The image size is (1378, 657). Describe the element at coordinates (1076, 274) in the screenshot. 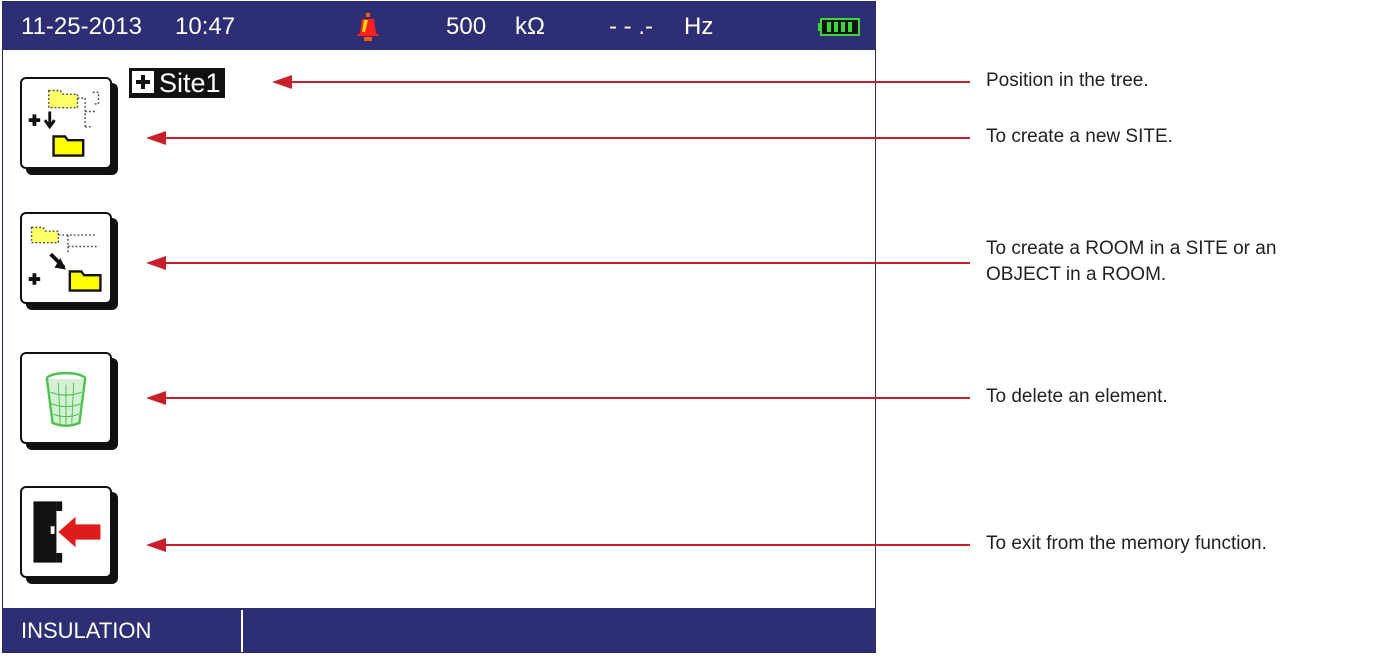

I see `annotation-create-room-line2: OBJECT in a ROOM.` at that location.